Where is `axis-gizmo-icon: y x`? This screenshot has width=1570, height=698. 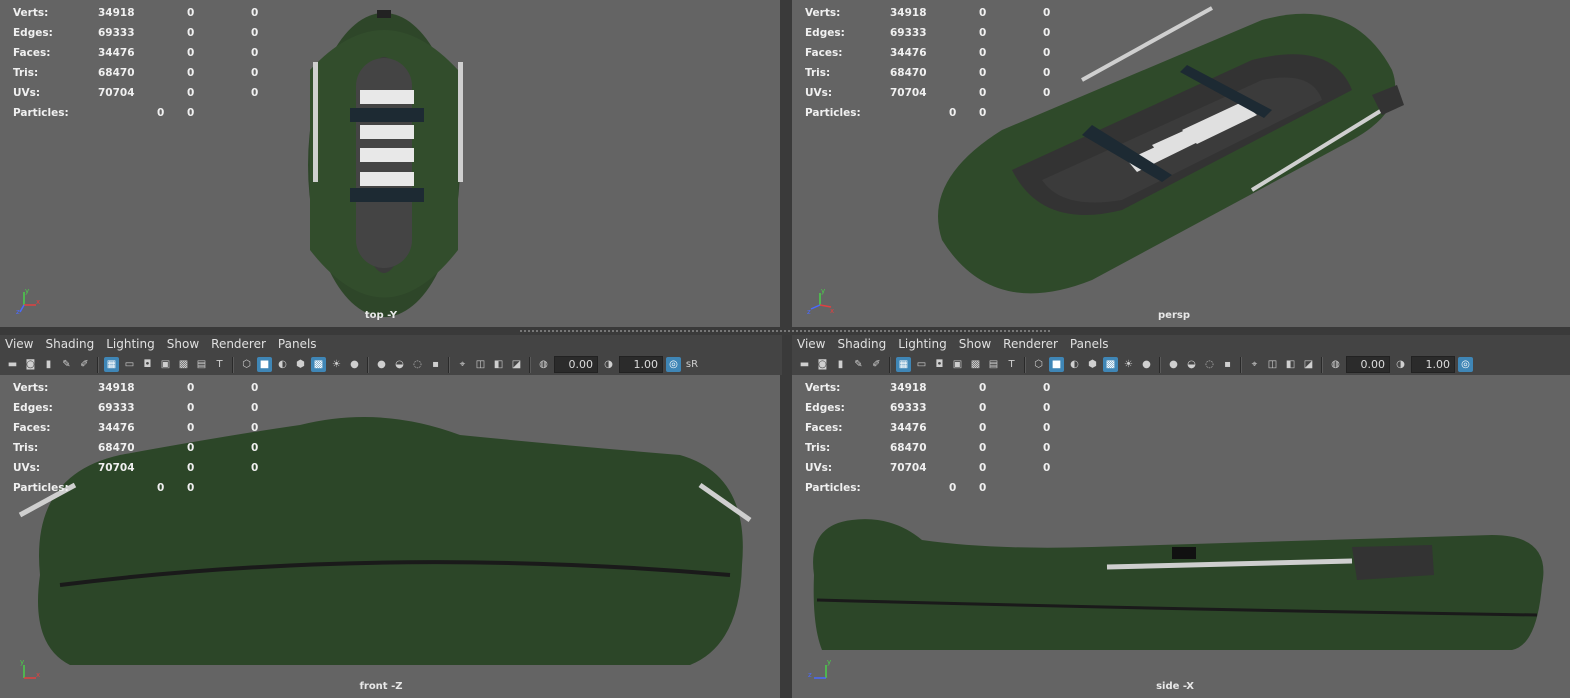 axis-gizmo-icon: y x is located at coordinates (30, 668).